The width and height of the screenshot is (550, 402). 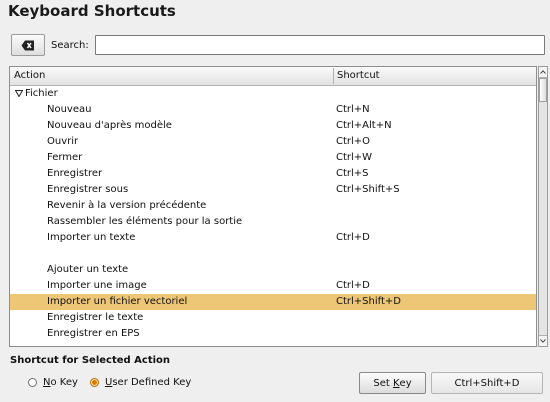 What do you see at coordinates (543, 90) in the screenshot?
I see `scrollbar-thumb` at bounding box center [543, 90].